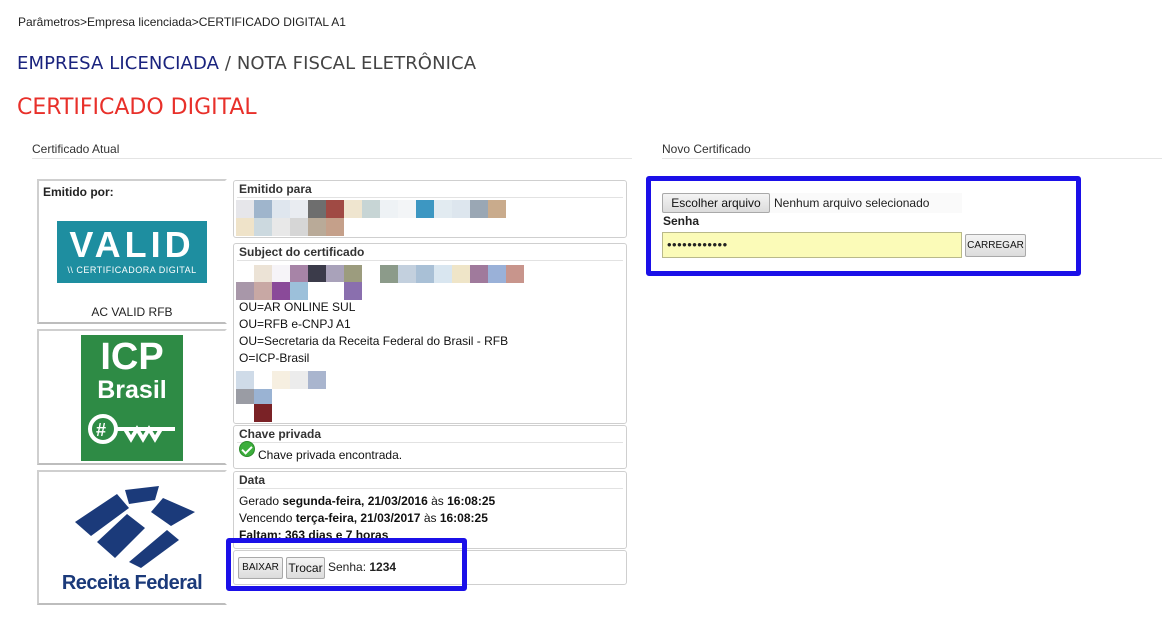 This screenshot has height=627, width=1162. What do you see at coordinates (137, 107) in the screenshot?
I see `page-title: CERTIFICADO DIGITAL` at bounding box center [137, 107].